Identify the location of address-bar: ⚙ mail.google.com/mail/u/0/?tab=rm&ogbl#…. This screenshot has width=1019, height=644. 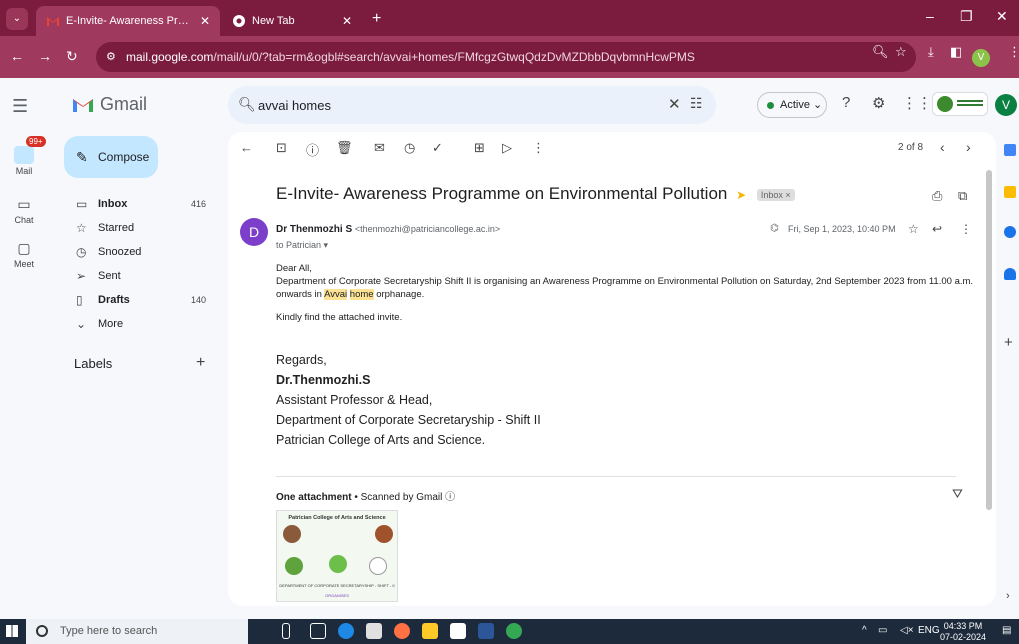
(506, 57).